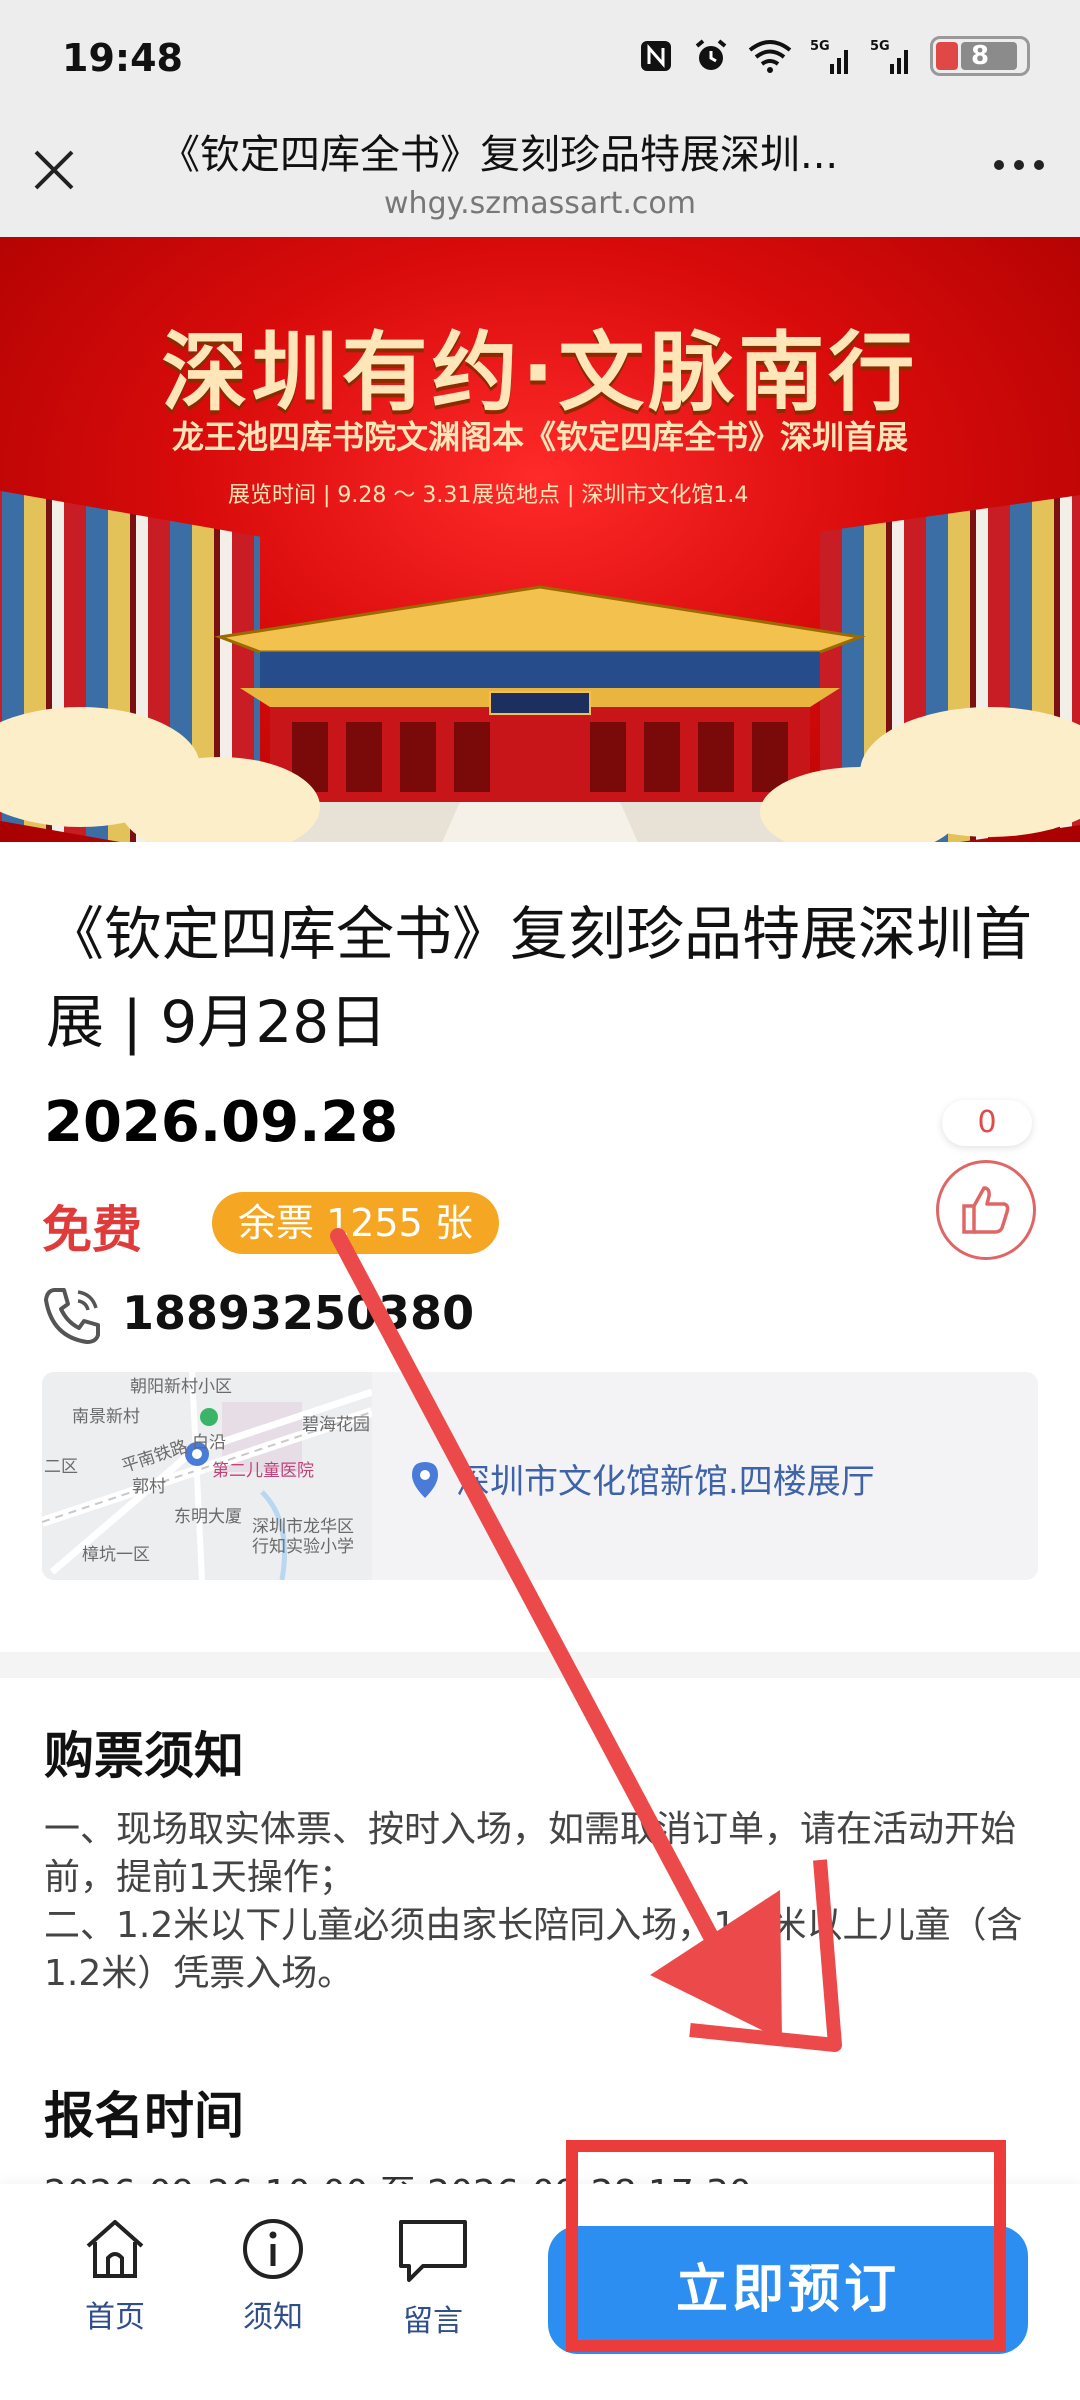 The width and height of the screenshot is (1080, 2400). What do you see at coordinates (425, 1480) in the screenshot?
I see `location-pin-icon` at bounding box center [425, 1480].